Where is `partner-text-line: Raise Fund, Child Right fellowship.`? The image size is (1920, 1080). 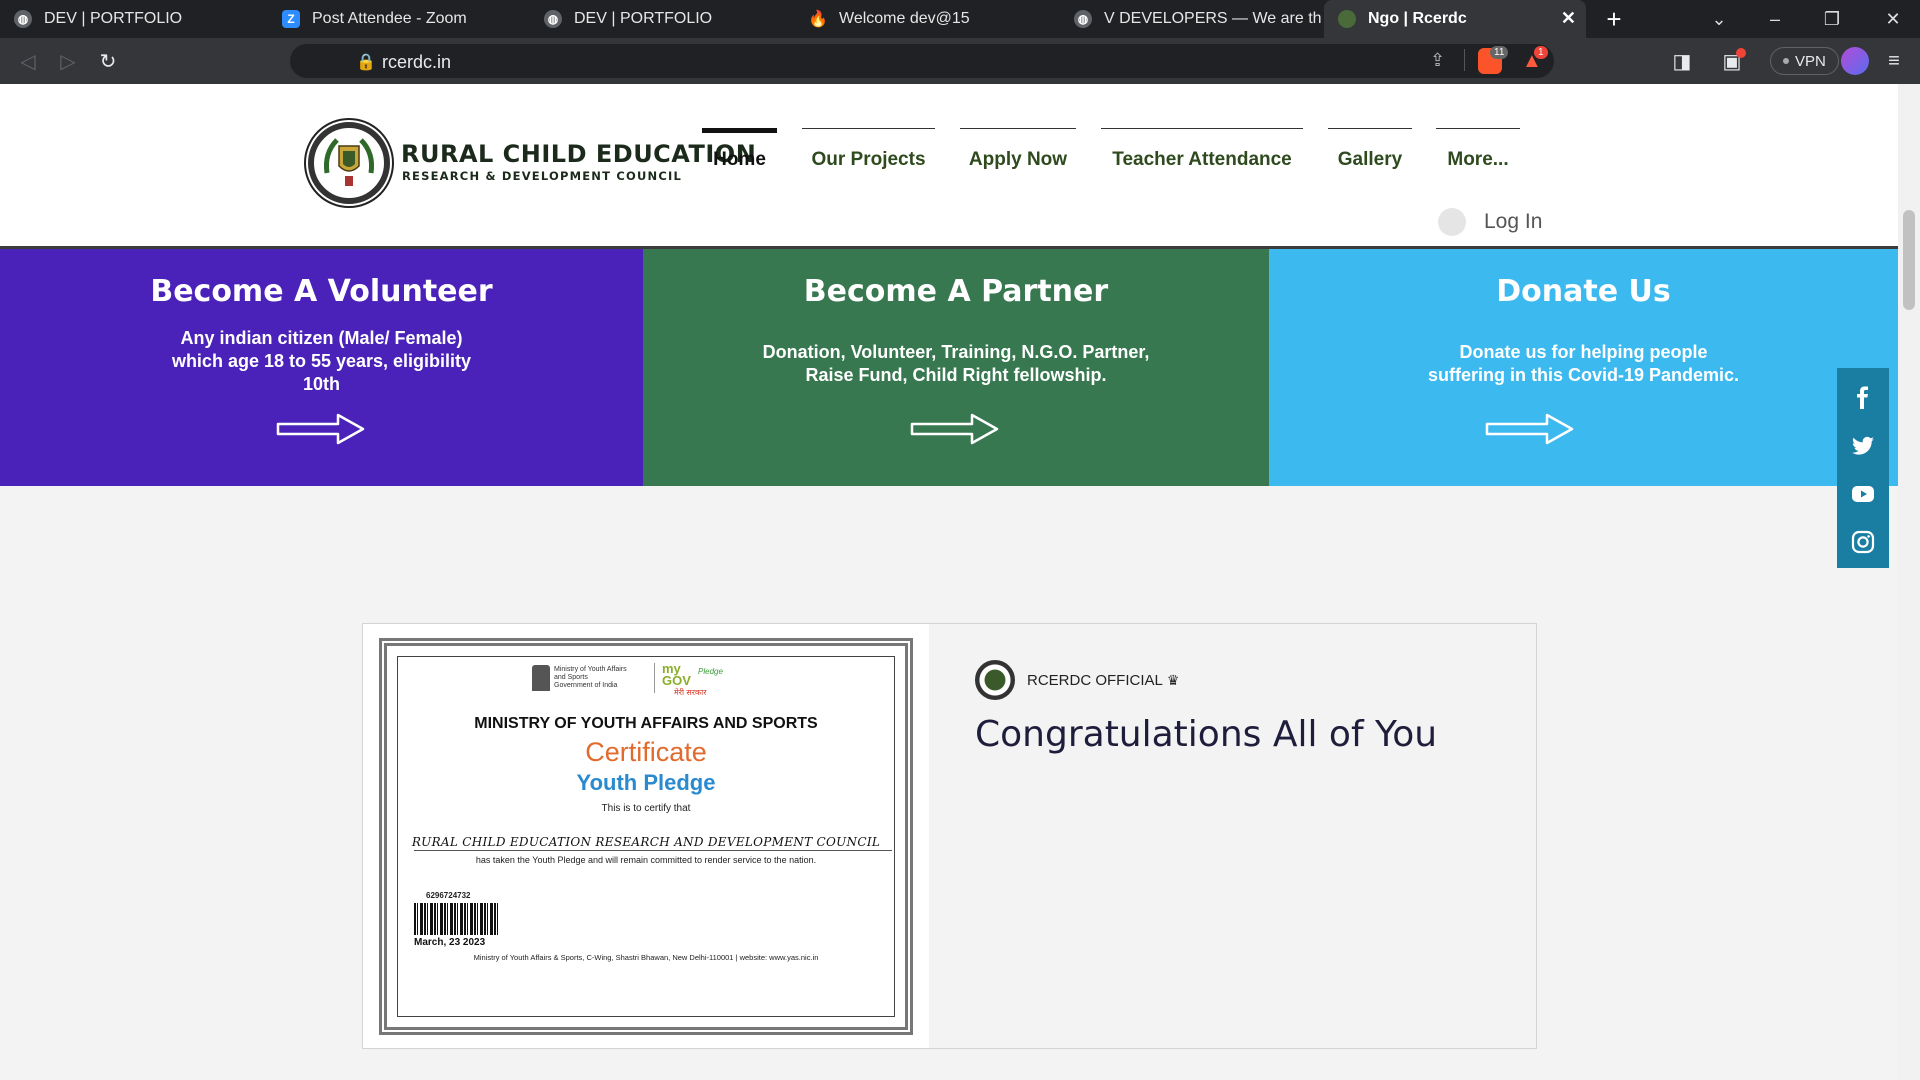 partner-text-line: Raise Fund, Child Right fellowship. is located at coordinates (956, 375).